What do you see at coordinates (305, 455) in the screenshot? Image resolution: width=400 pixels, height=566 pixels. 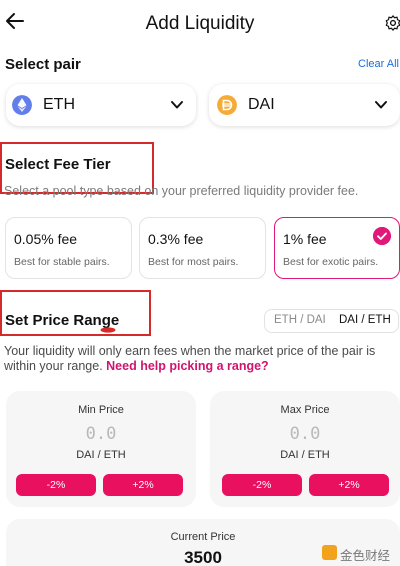 I see `max-price-unit: DAI / ETH` at bounding box center [305, 455].